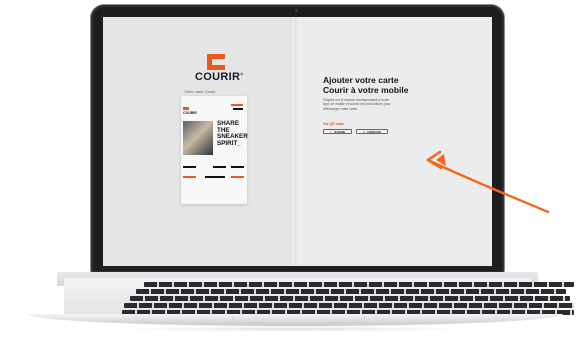  What do you see at coordinates (364, 131) in the screenshot?
I see `android-icon: ●` at bounding box center [364, 131].